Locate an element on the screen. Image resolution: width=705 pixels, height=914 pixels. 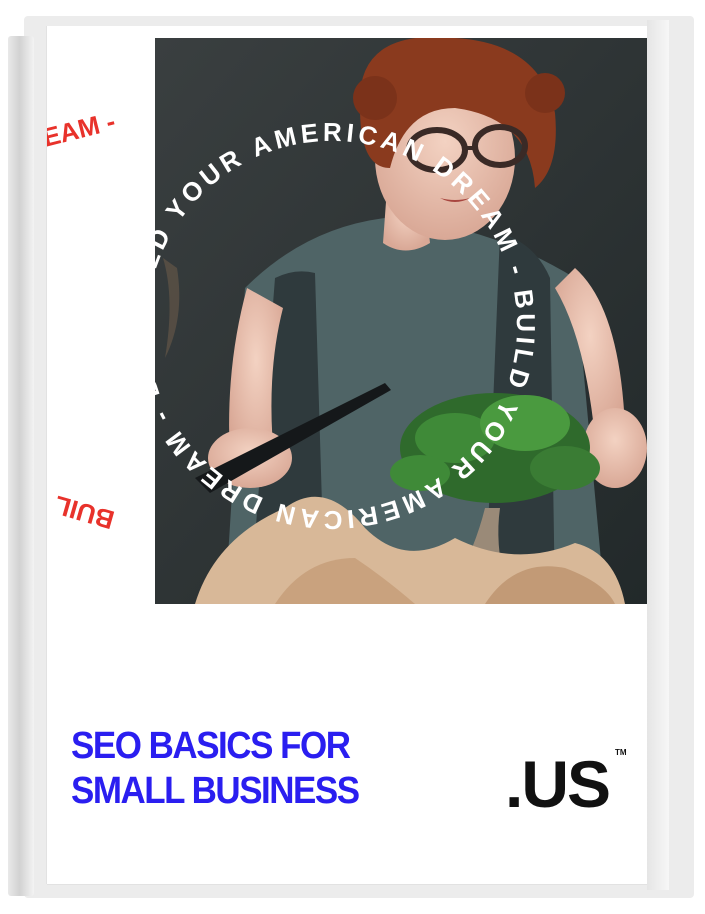
trademark-mark: TM is located at coordinates (621, 752).